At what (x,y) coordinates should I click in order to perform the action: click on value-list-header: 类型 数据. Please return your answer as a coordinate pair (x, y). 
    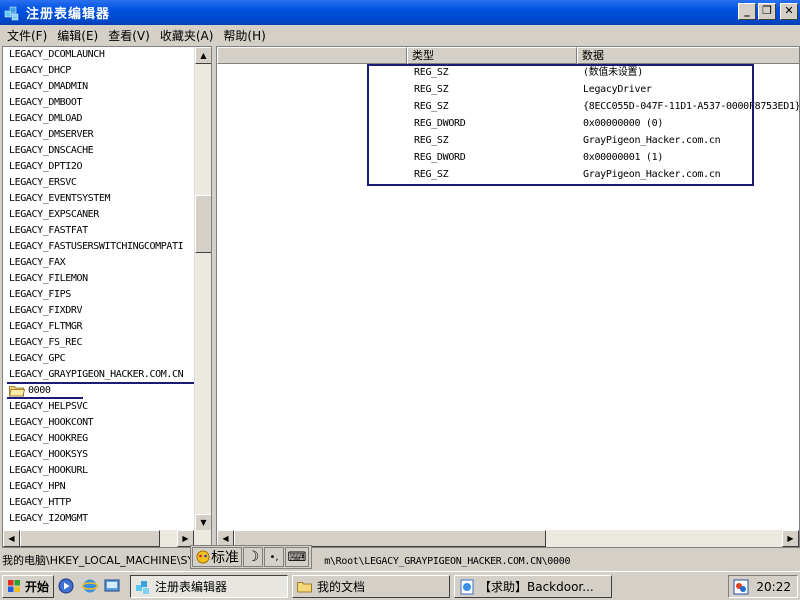
    Looking at the image, I should click on (508, 55).